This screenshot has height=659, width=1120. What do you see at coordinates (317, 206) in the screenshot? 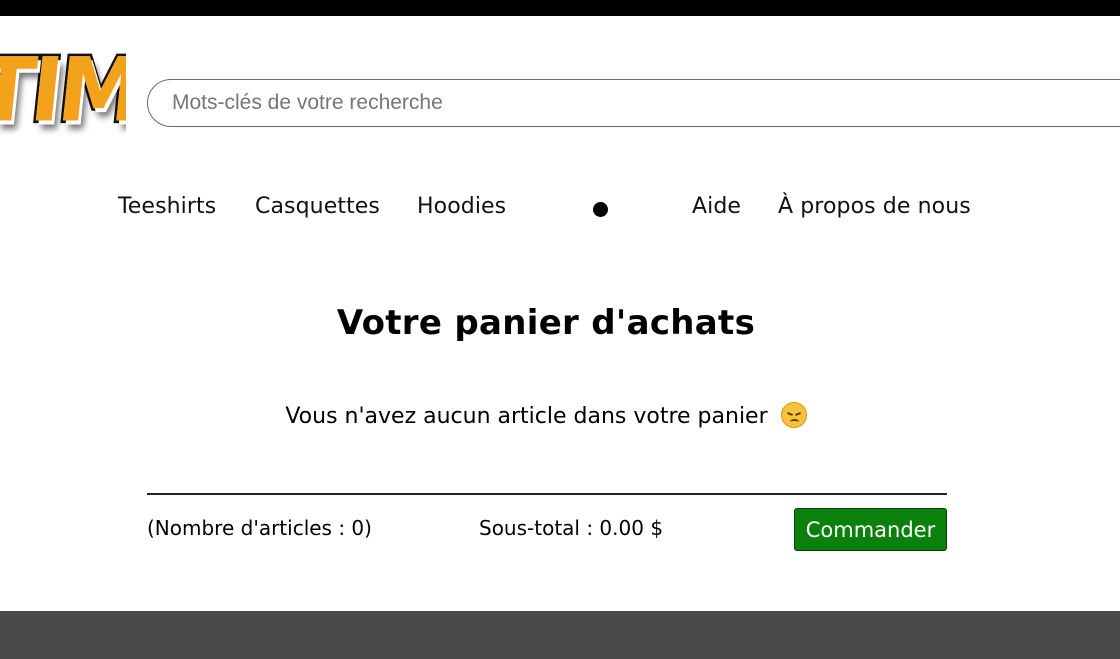
I see `nav-item-casquettes: Casquettes` at bounding box center [317, 206].